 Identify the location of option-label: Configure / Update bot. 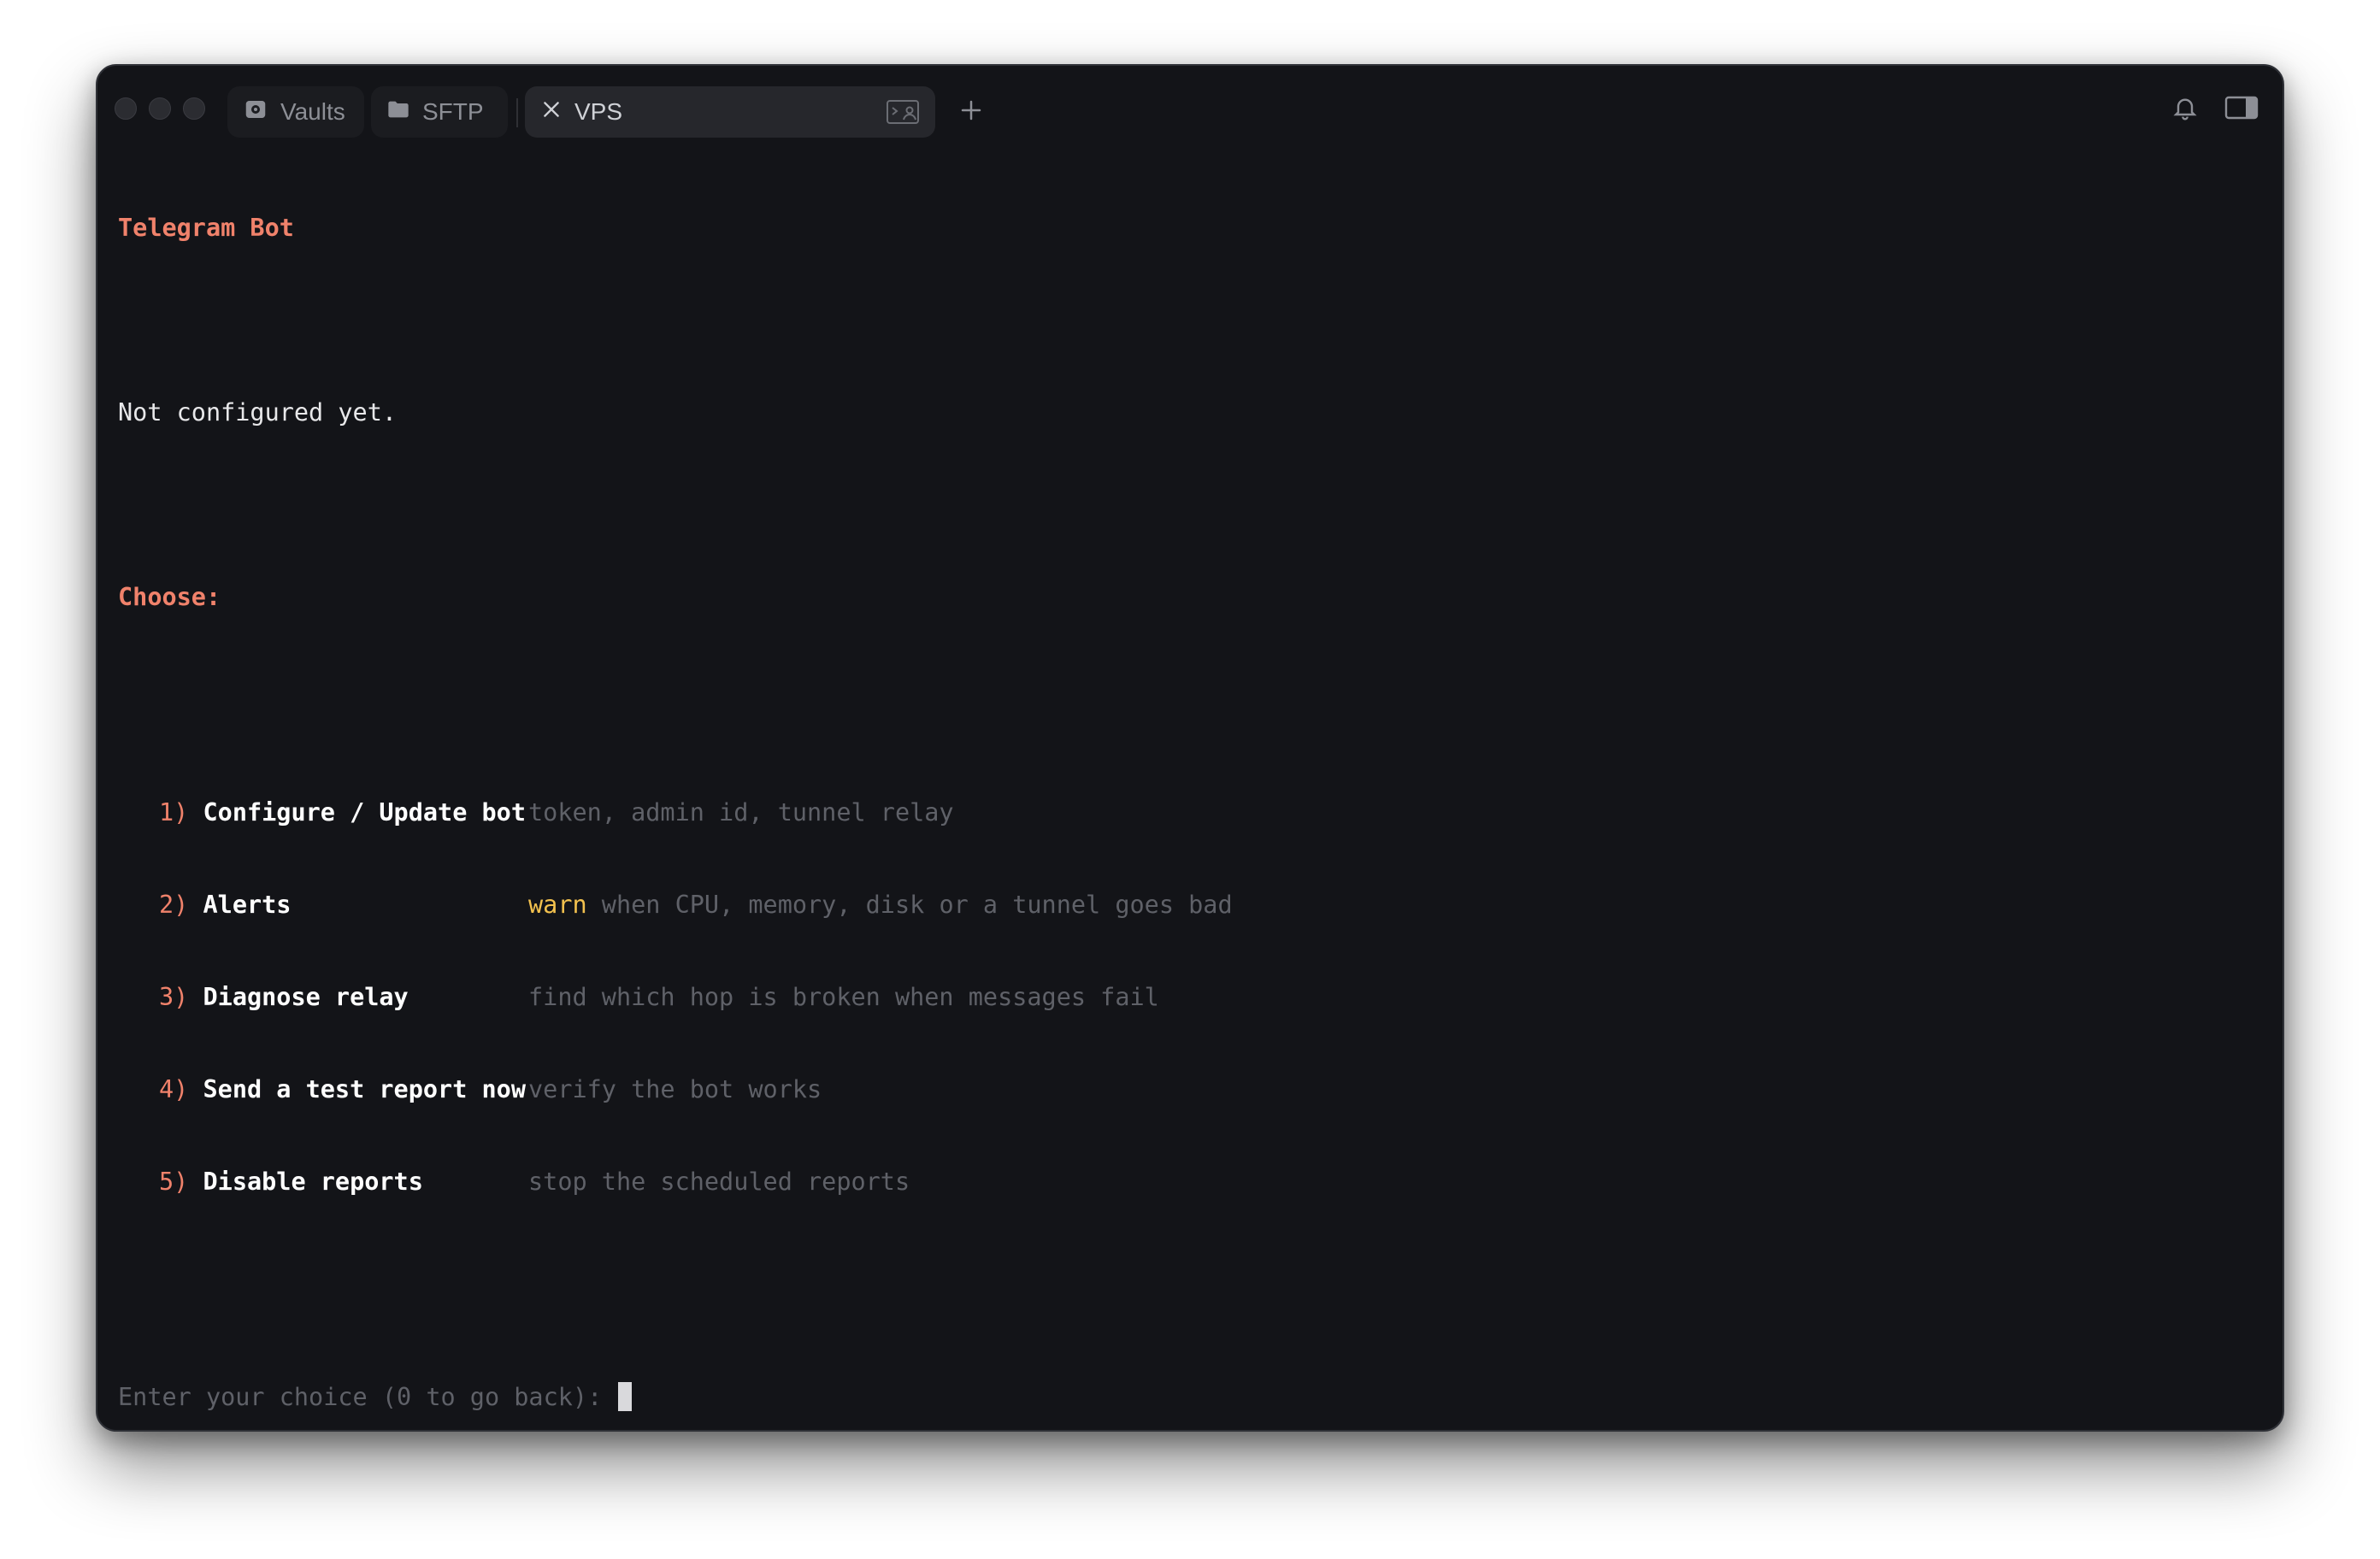
(365, 813).